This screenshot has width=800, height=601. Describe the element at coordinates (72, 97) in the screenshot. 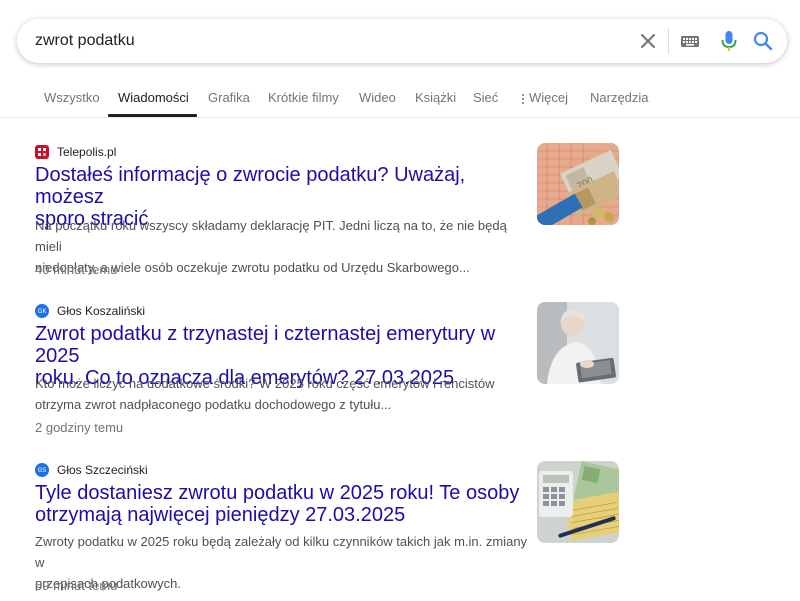

I see `tab-wszystko: Wszystko` at that location.